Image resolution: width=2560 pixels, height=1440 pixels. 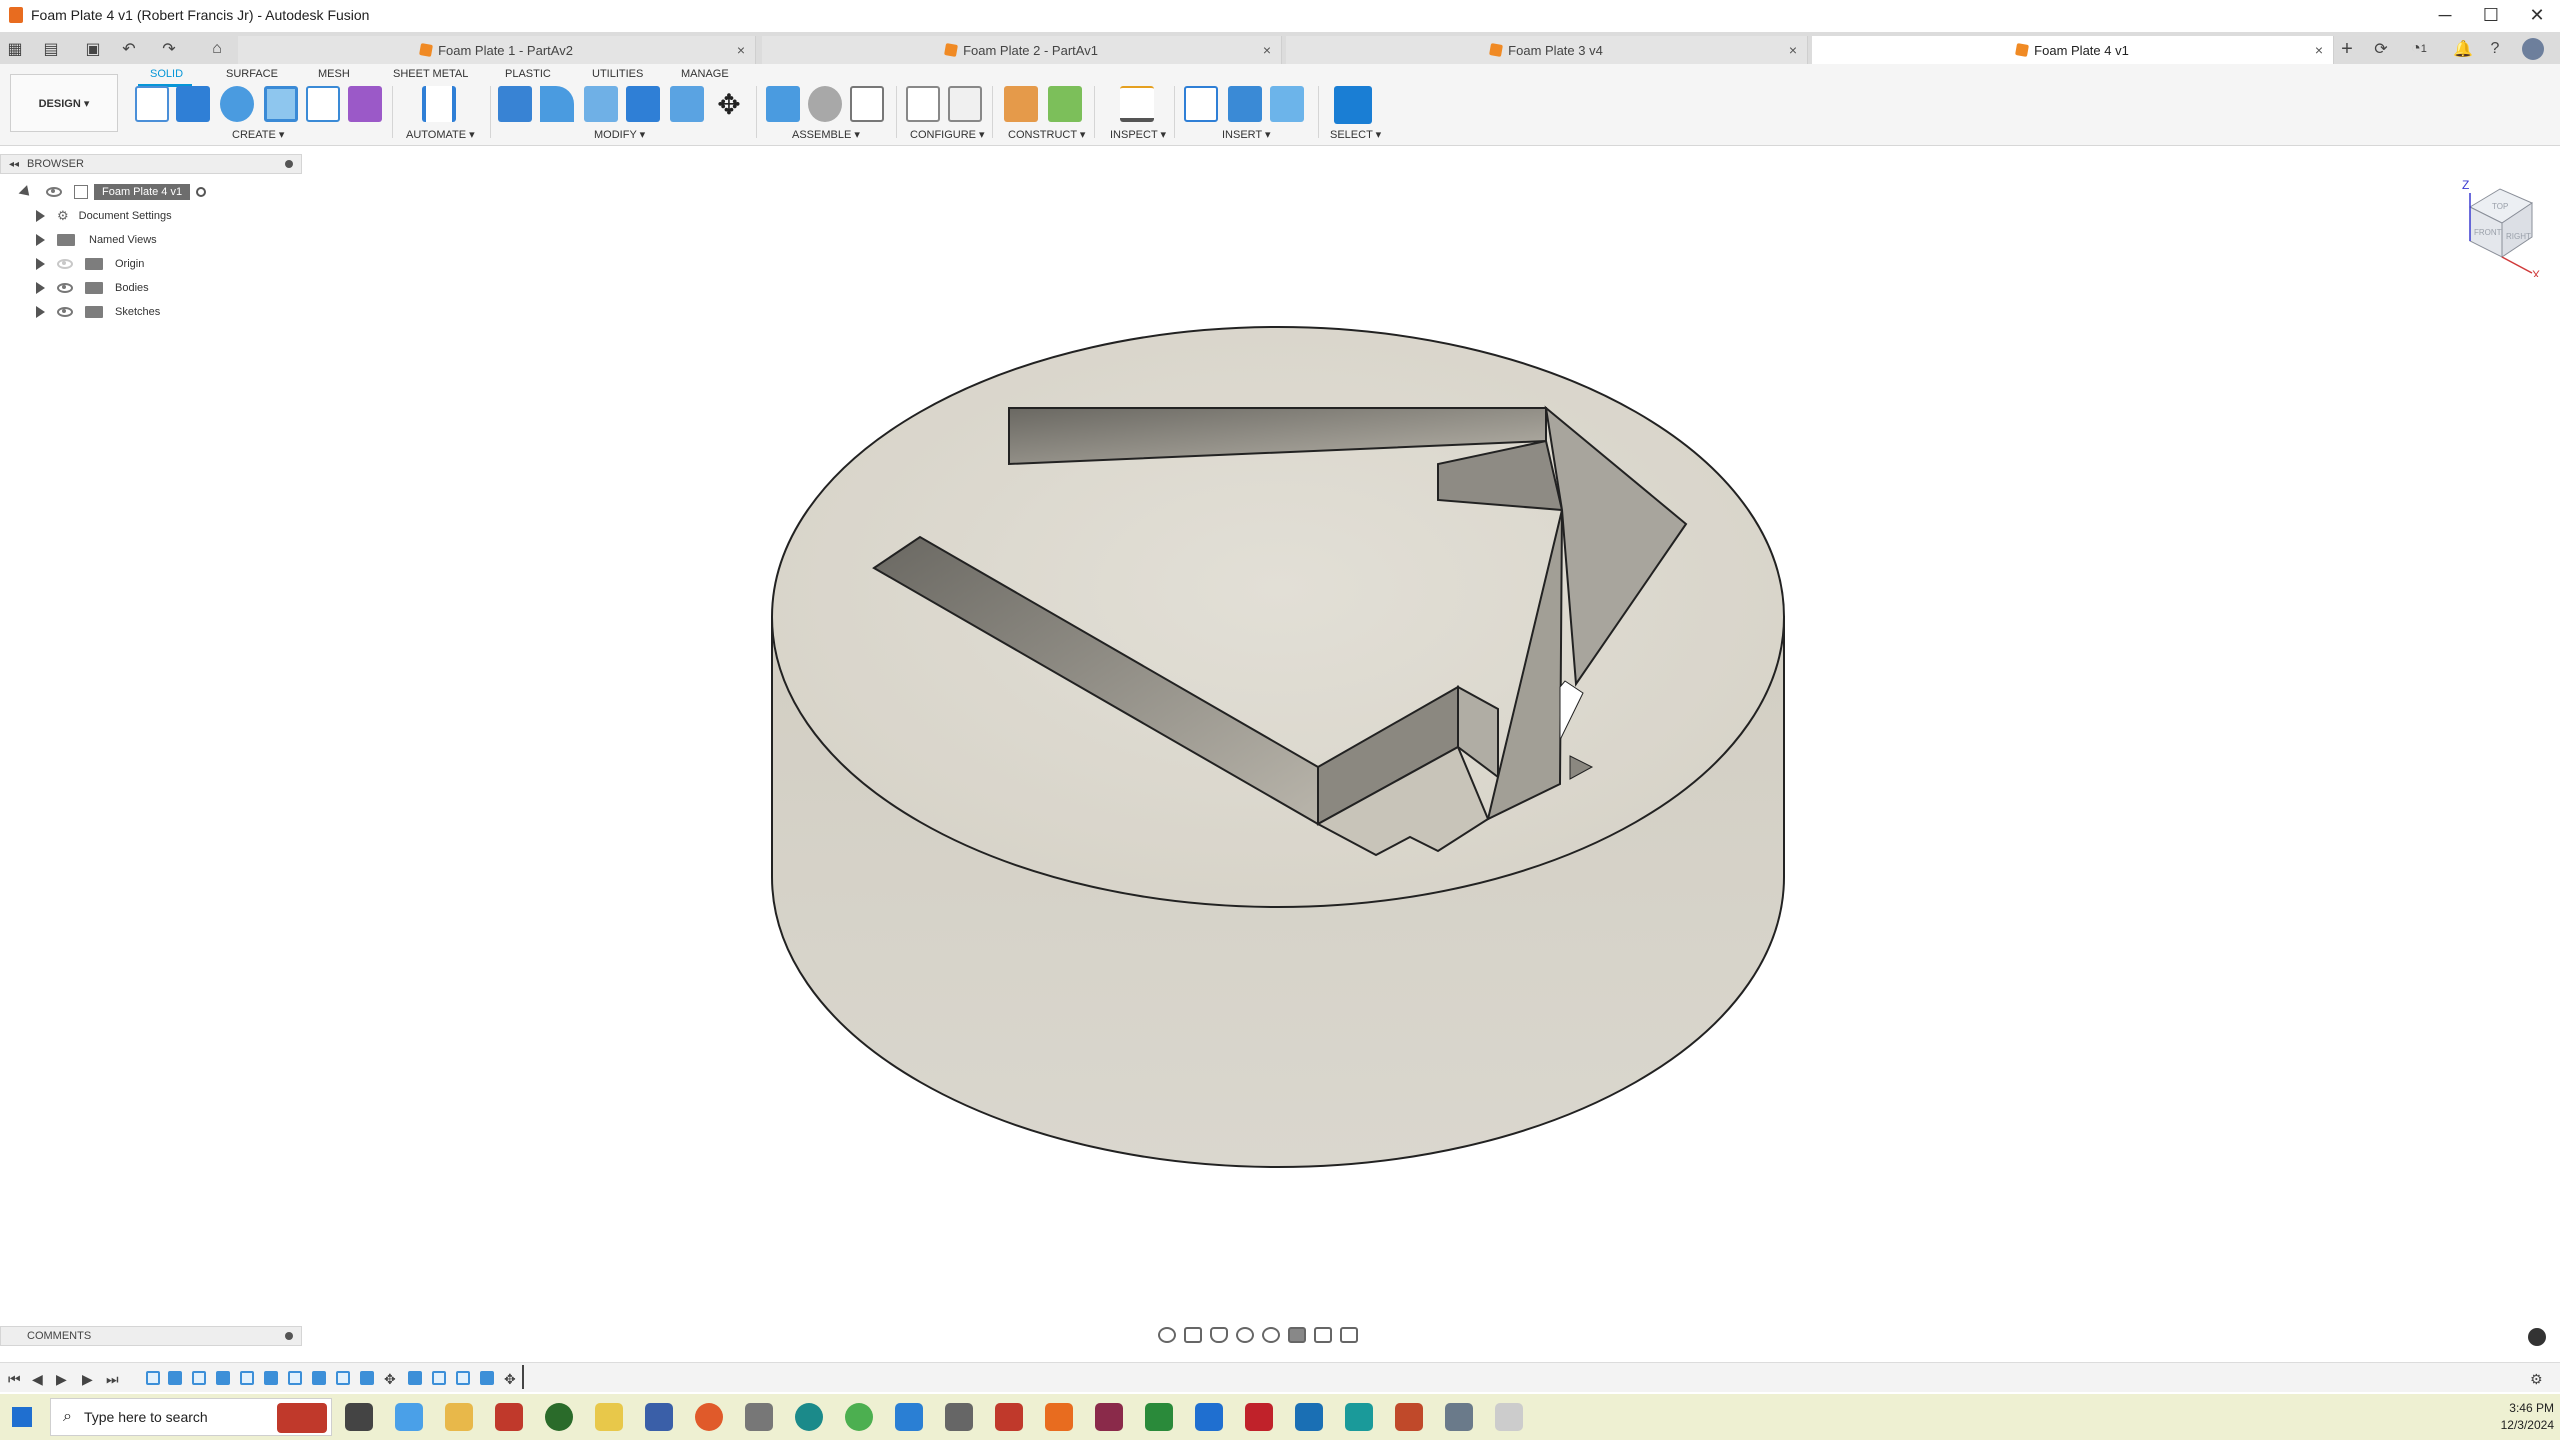 What do you see at coordinates (22, 1417) in the screenshot?
I see `windows-start-icon` at bounding box center [22, 1417].